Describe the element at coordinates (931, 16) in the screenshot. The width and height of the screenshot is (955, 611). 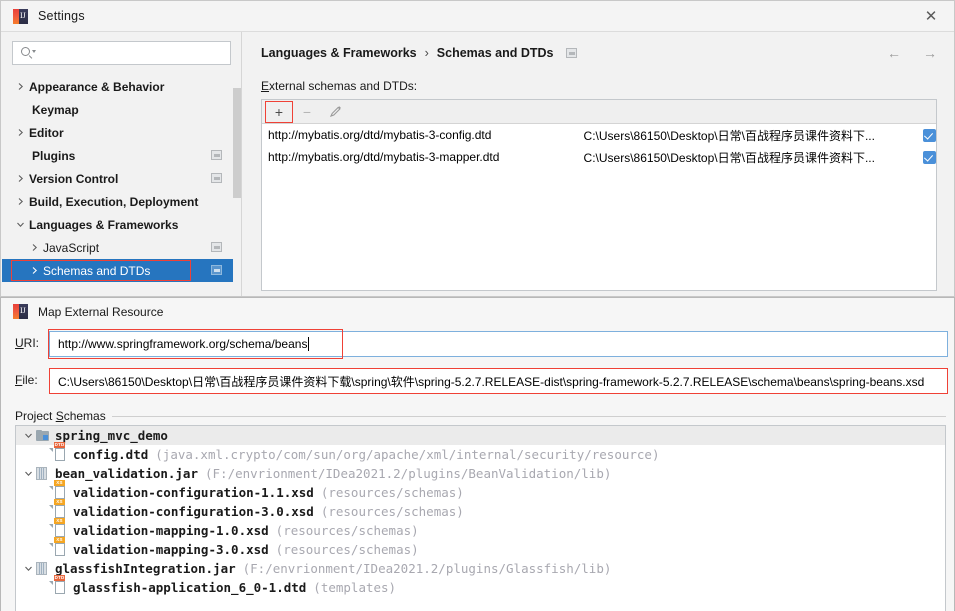
I see `close-icon: ✕` at that location.